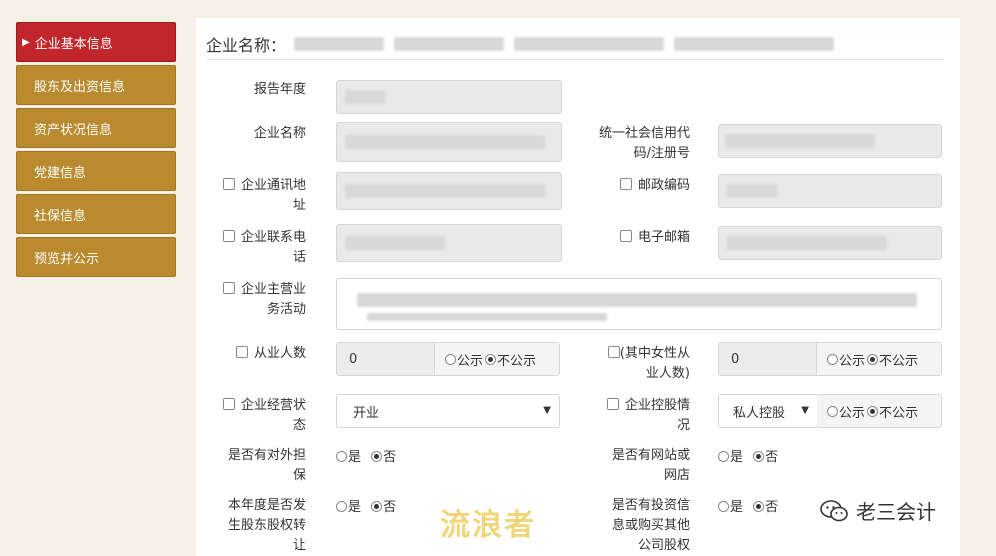  I want to click on company-name-title: 企业名称：, so click(246, 45).